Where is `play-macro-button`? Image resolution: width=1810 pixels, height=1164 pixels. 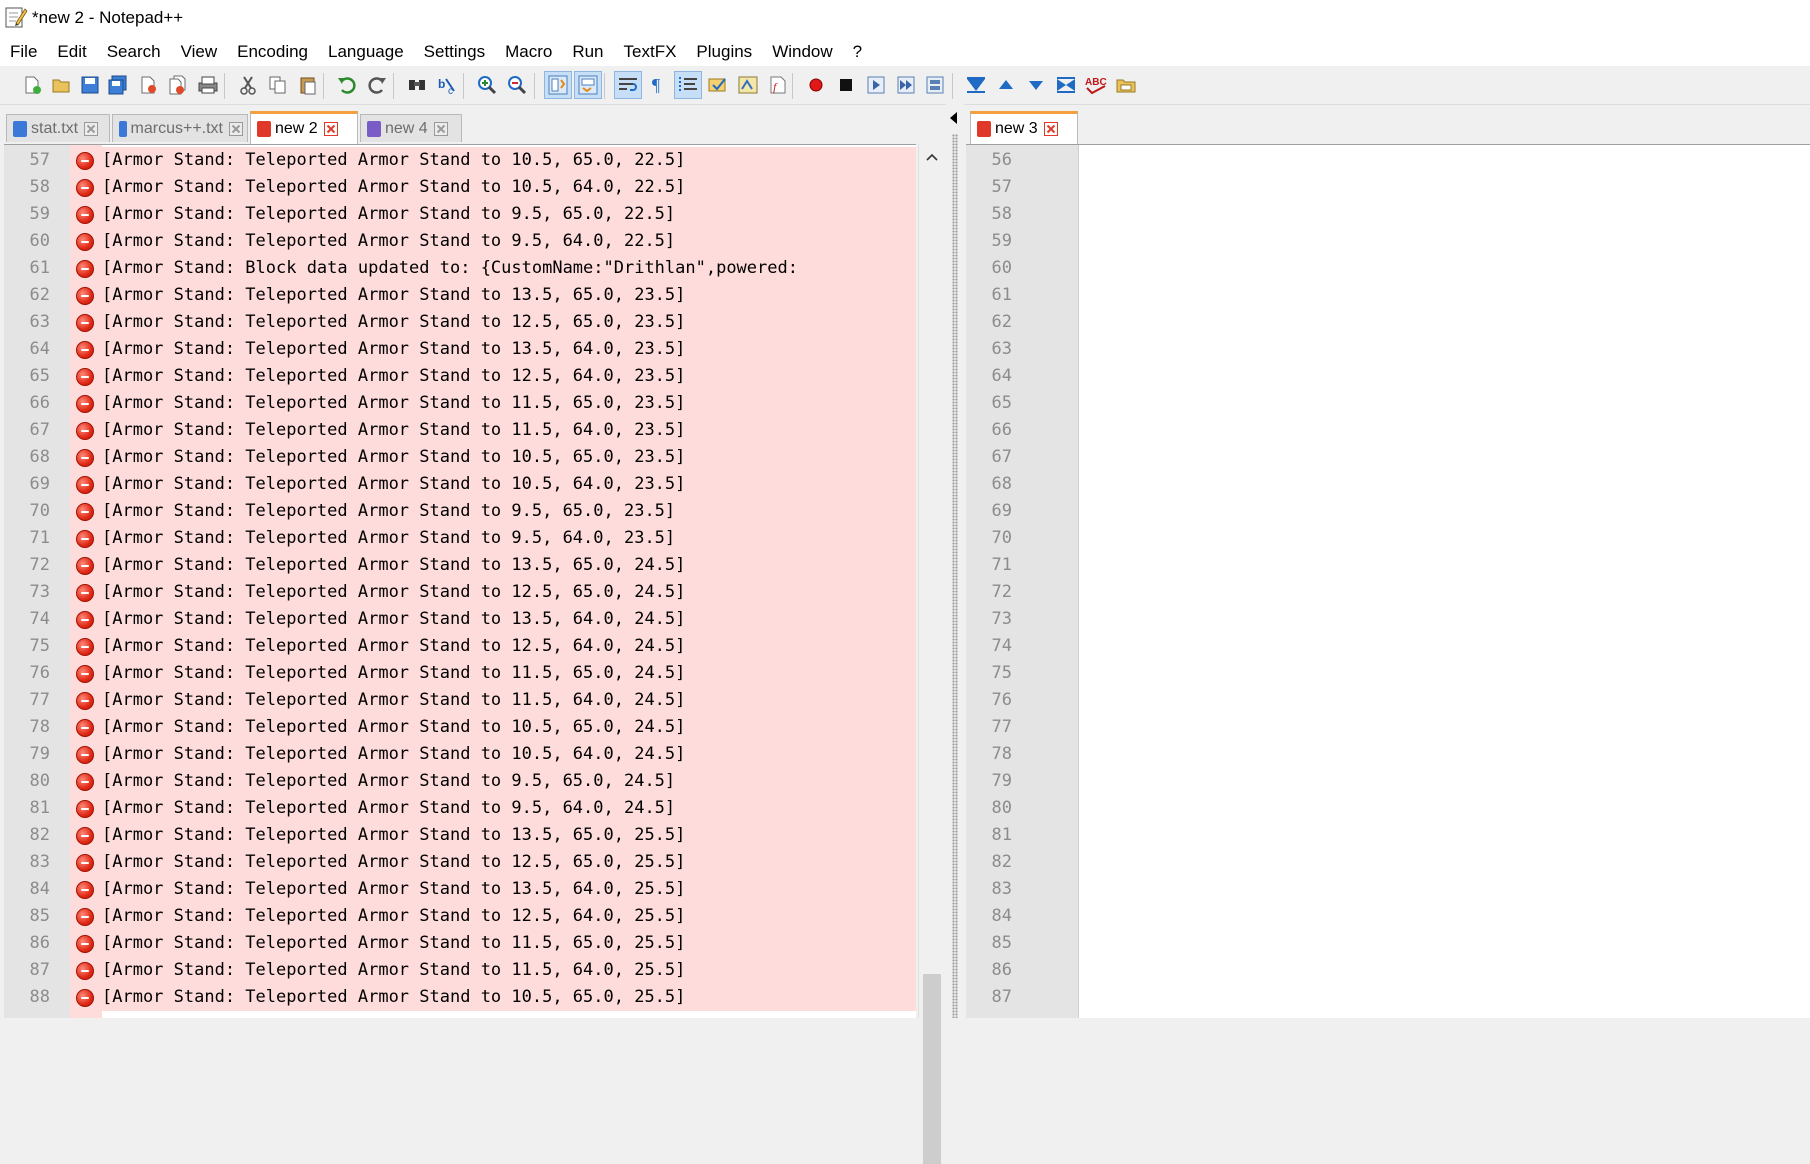 play-macro-button is located at coordinates (876, 85).